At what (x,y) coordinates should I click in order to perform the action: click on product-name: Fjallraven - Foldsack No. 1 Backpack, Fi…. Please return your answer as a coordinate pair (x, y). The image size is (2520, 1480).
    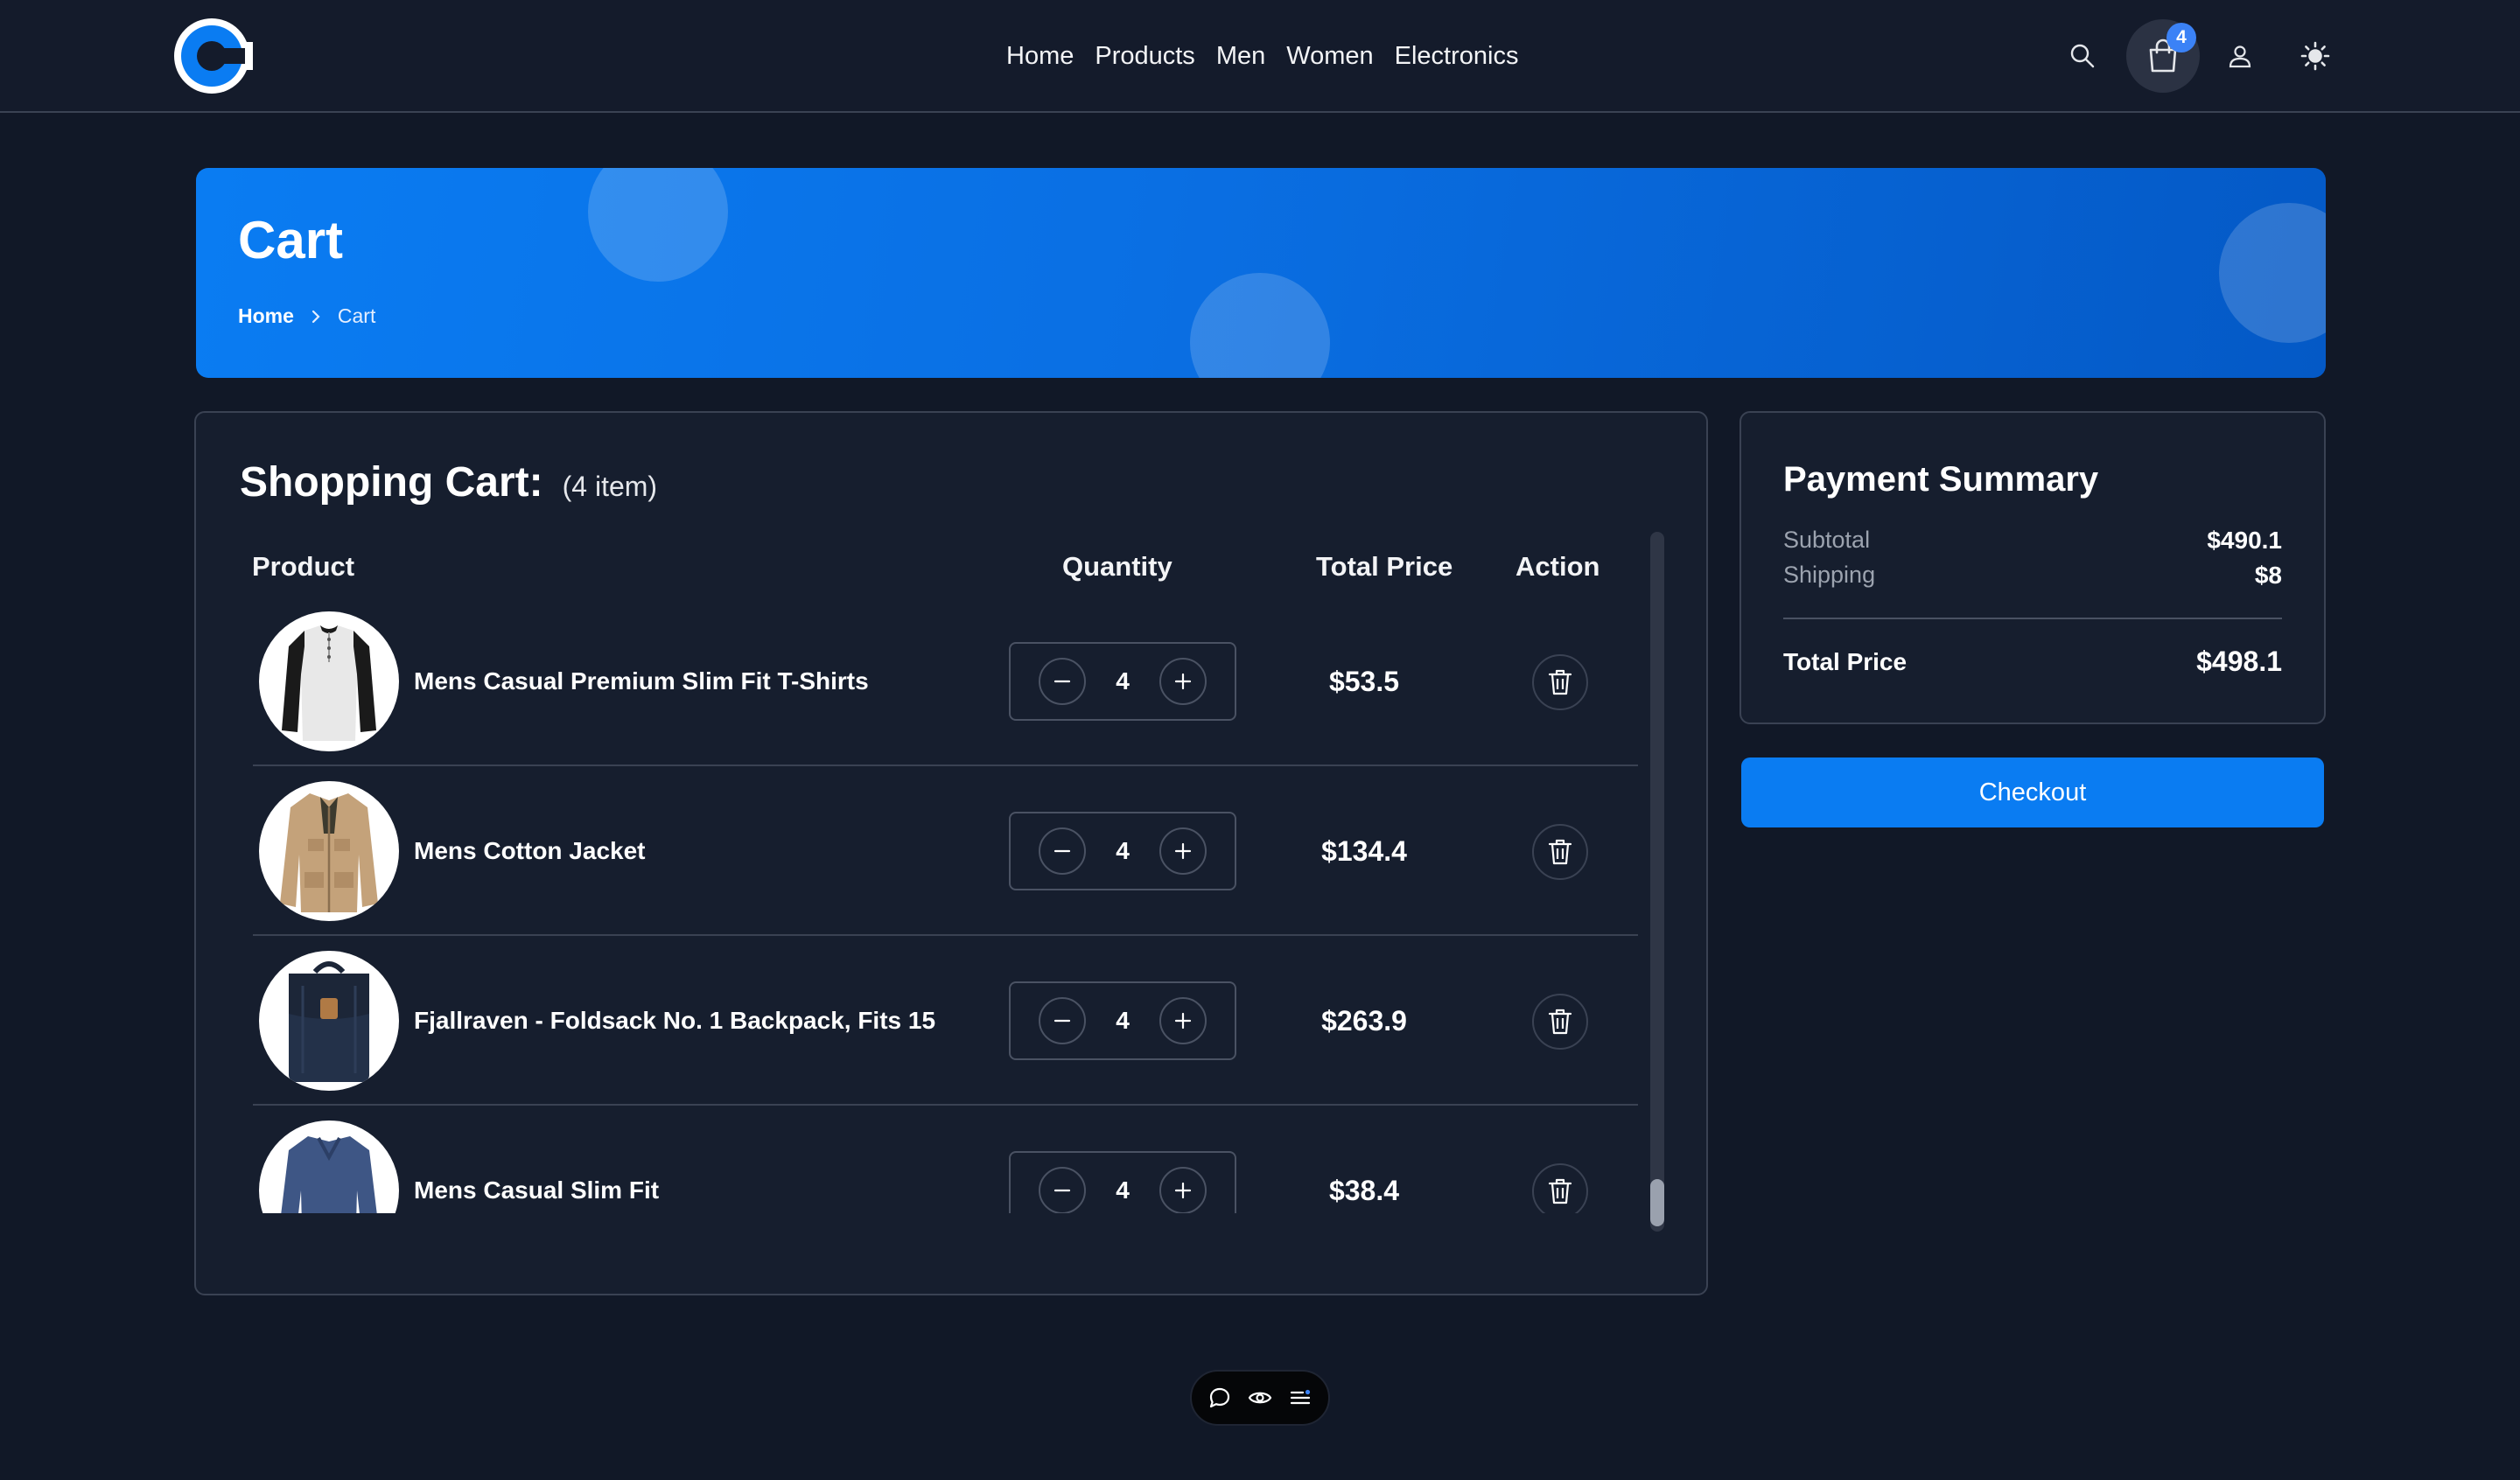
    Looking at the image, I should click on (676, 1021).